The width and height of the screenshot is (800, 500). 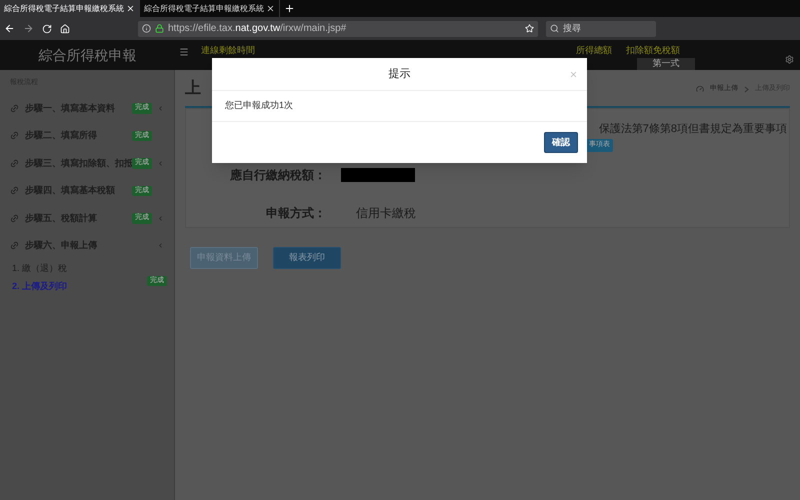 I want to click on url-text: https://efile.tax.nat.gov.tw/irxw/main.jsp#, so click(x=257, y=29).